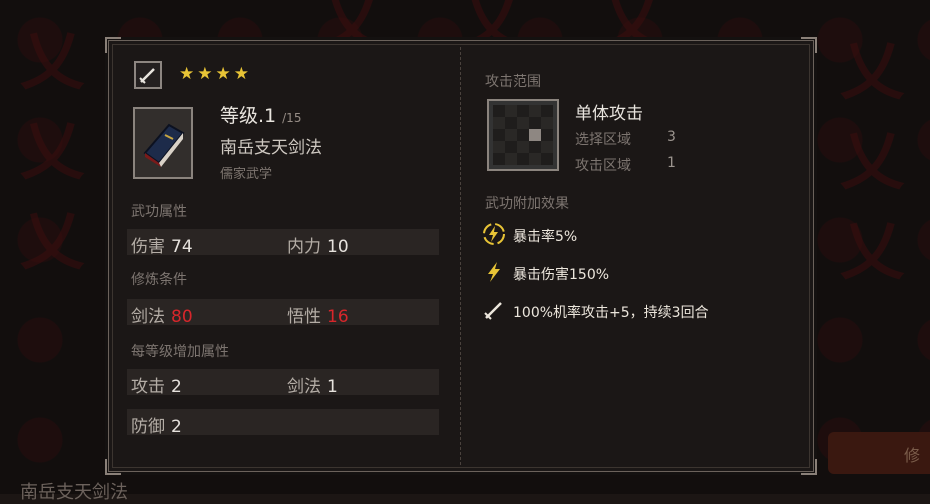 This screenshot has width=930, height=504. I want to click on skill-name: 南岳支天剑法, so click(271, 148).